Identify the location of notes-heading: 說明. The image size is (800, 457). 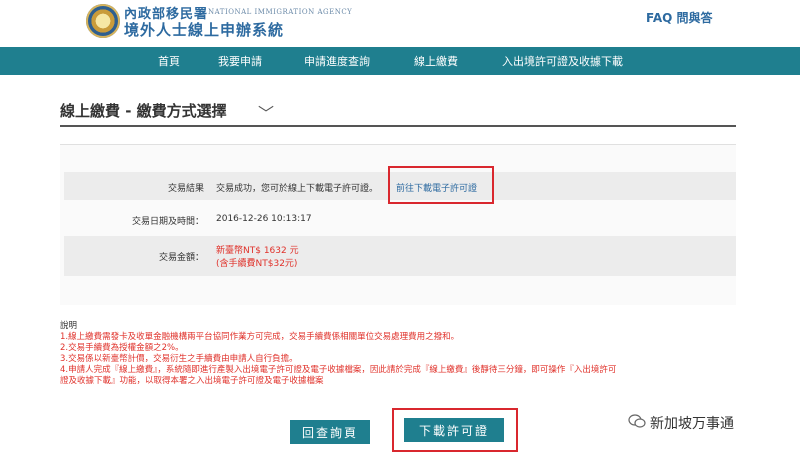
(69, 326).